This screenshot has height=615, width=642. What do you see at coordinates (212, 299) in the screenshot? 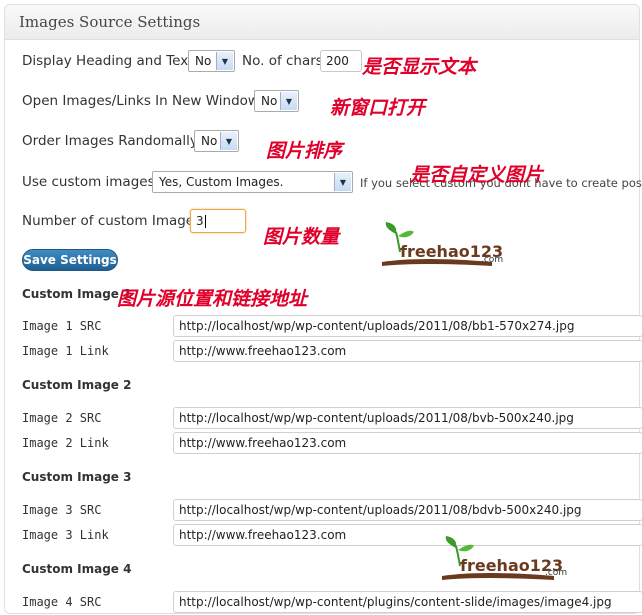
I see `annotation-source: 图片源位置和链接地址` at bounding box center [212, 299].